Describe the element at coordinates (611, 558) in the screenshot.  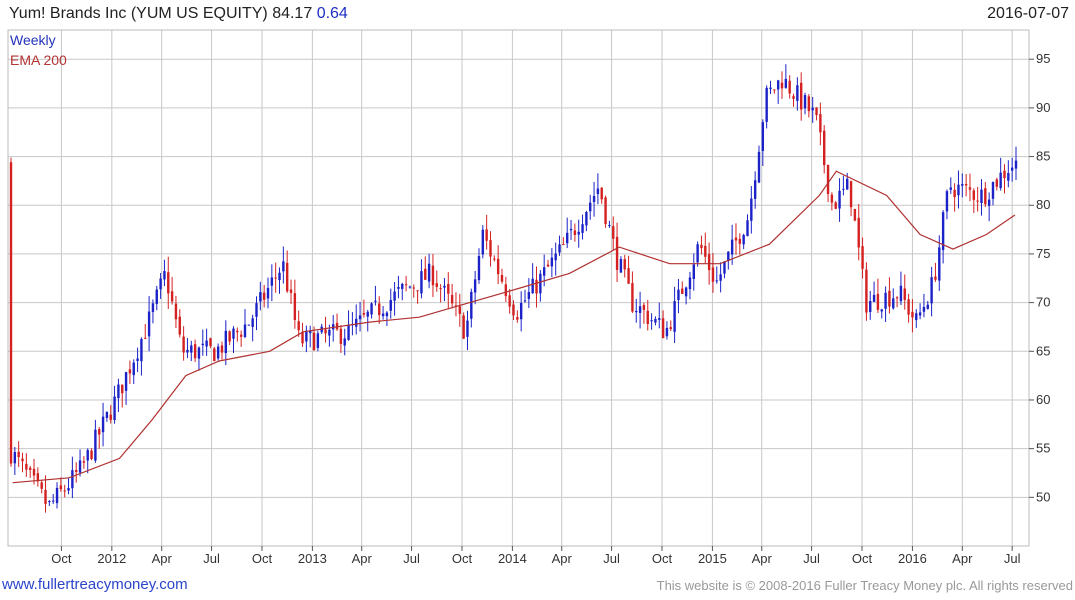
I see `x-tick-label: Jul` at that location.